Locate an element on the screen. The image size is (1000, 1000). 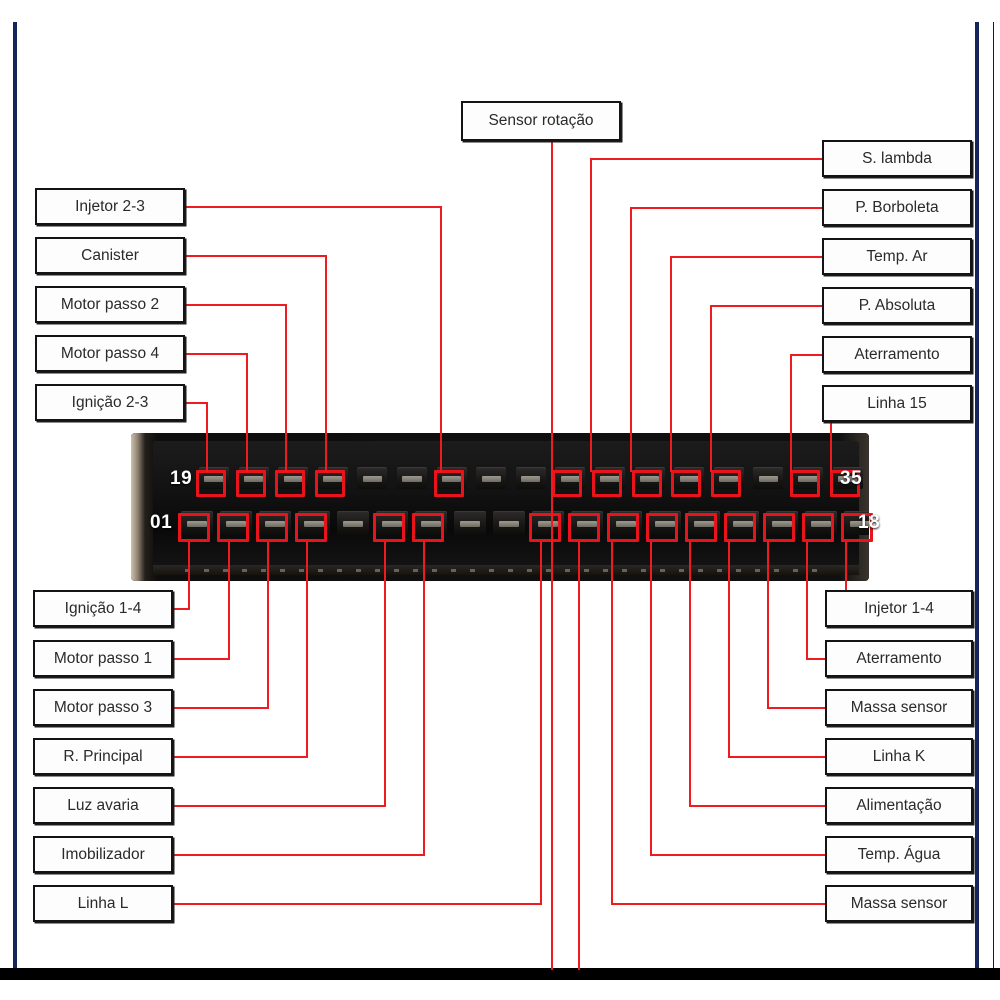
label-r-principal: R. Principal is located at coordinates (103, 756).